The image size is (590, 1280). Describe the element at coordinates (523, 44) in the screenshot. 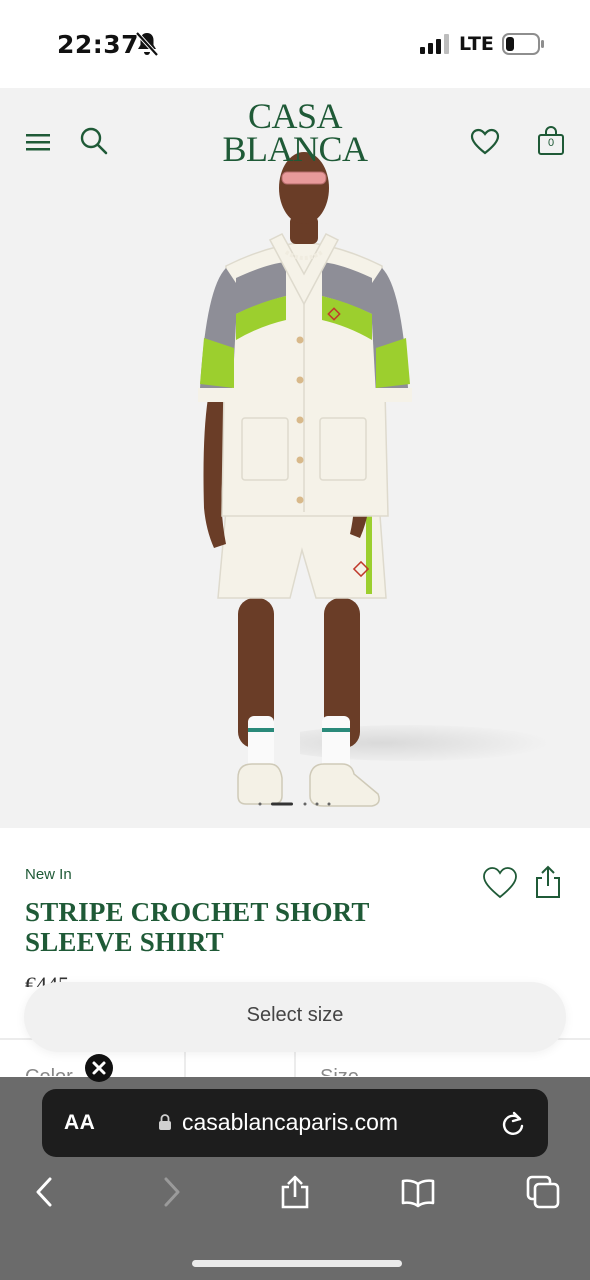

I see `battery-icon` at that location.